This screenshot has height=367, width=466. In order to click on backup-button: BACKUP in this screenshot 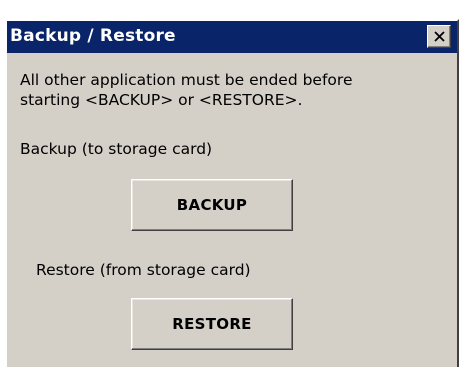, I will do `click(212, 205)`.